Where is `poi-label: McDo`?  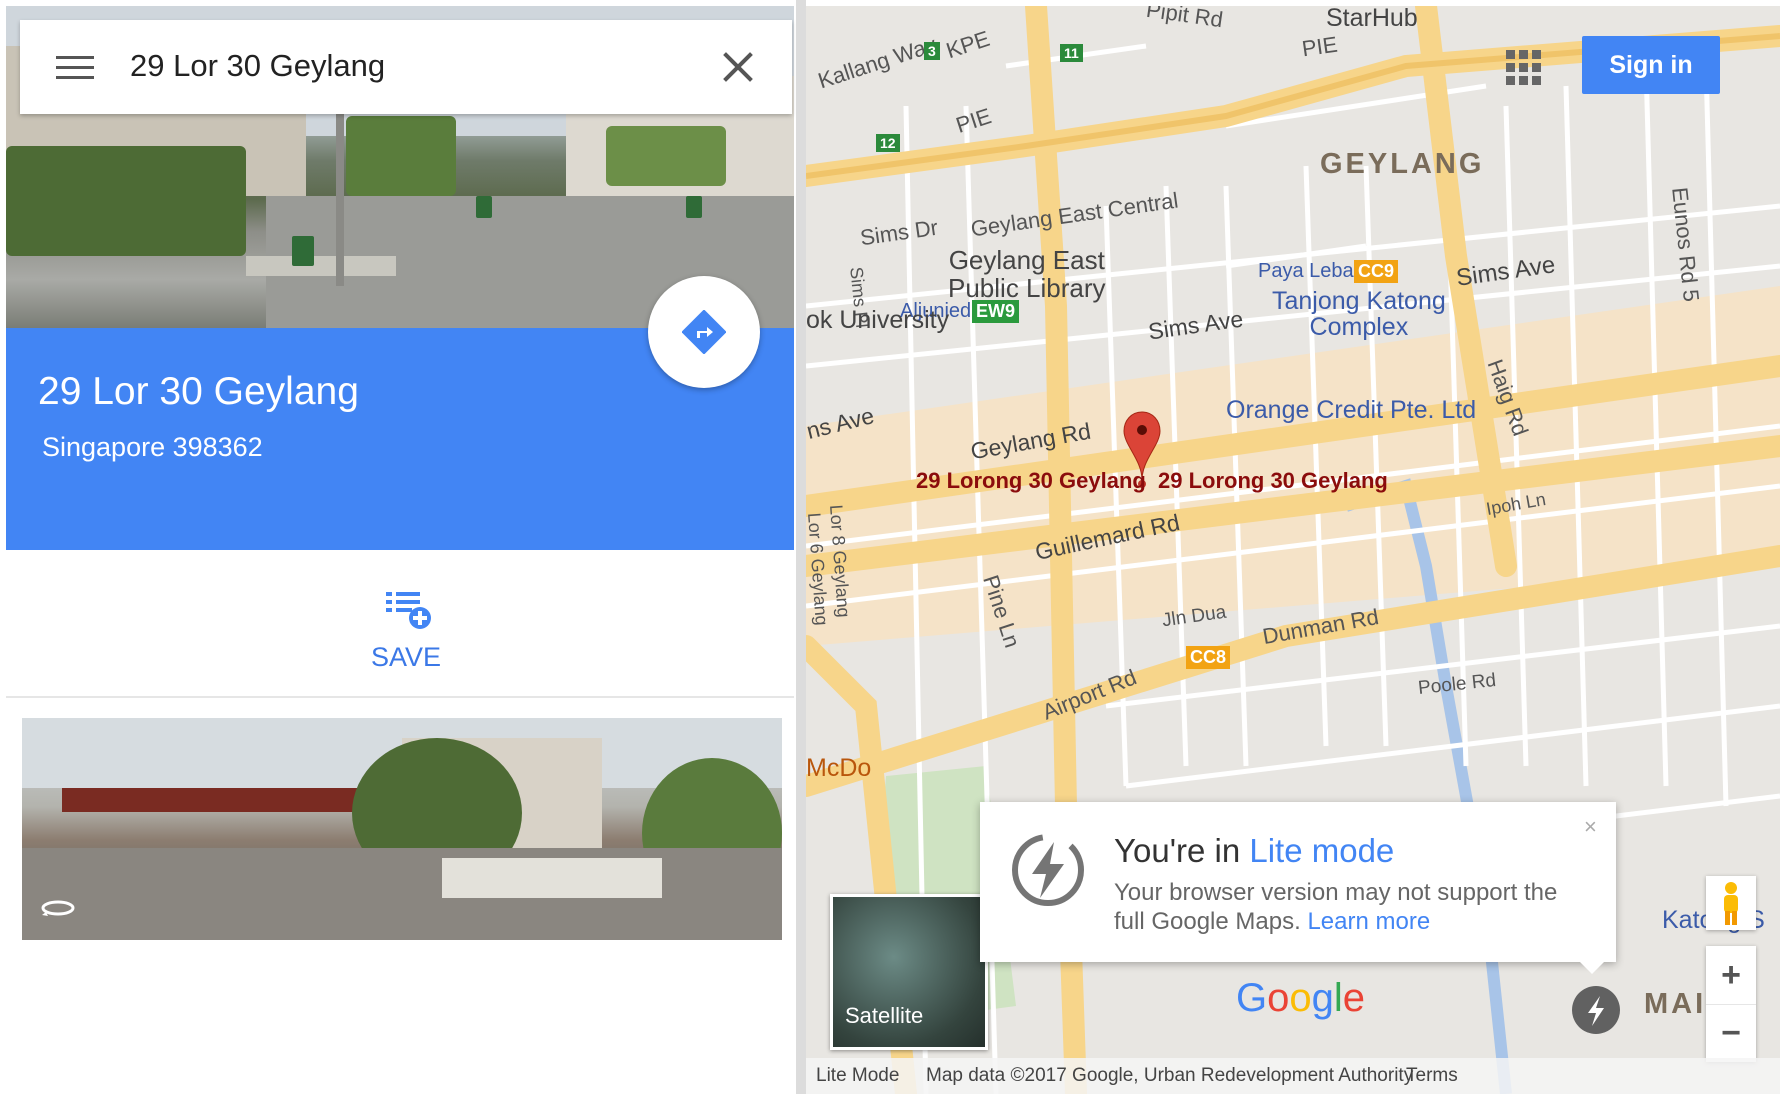 poi-label: McDo is located at coordinates (839, 768).